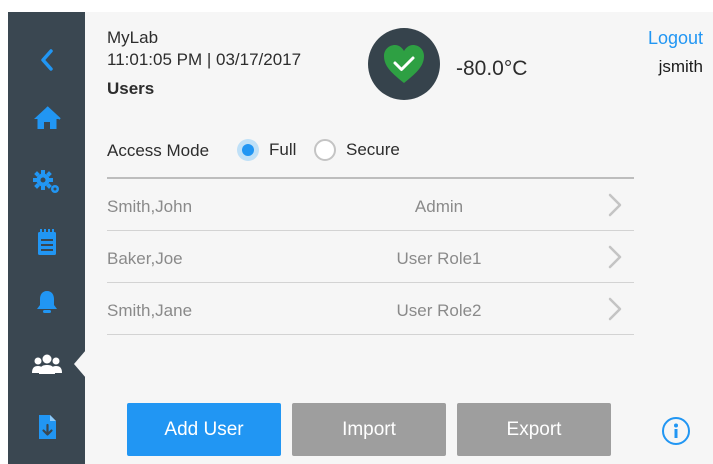 Image resolution: width=713 pixels, height=464 pixels. I want to click on user-role: User Role1, so click(439, 258).